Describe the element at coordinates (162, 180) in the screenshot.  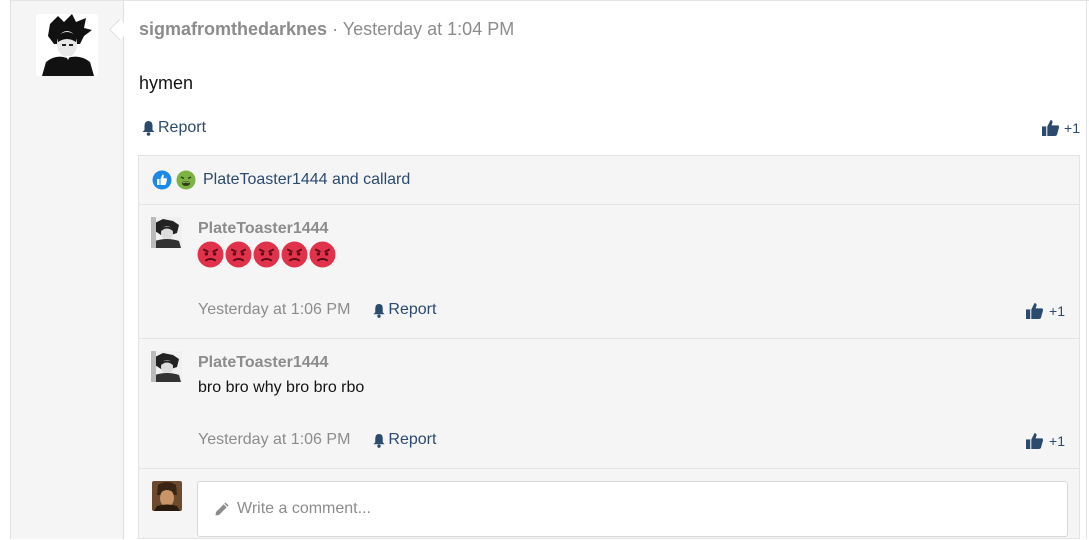
I see `like-reaction-icon` at that location.